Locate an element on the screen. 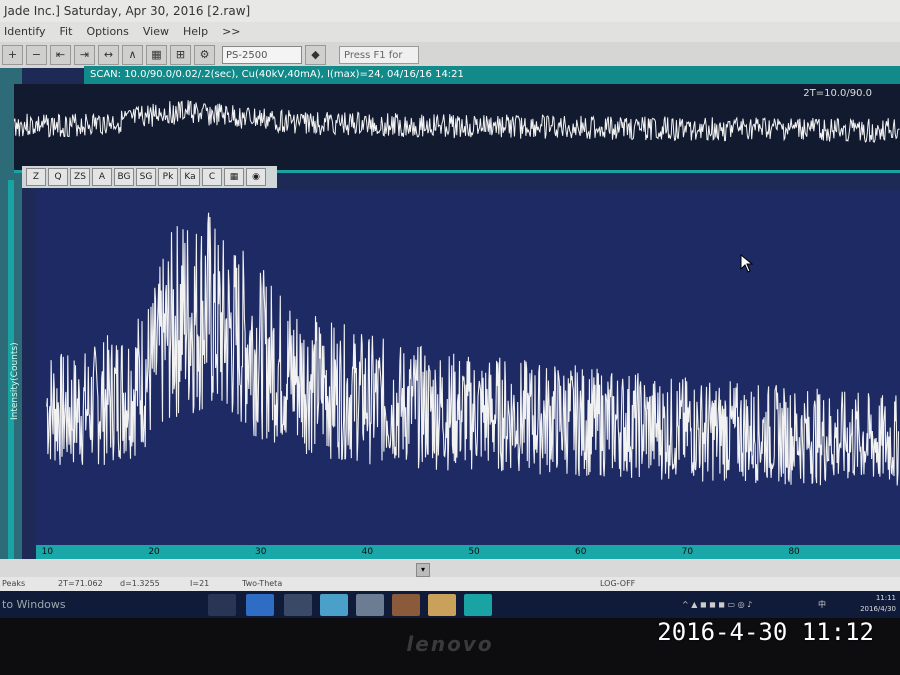  taskbar-clock: 11:11 2016/4/30 is located at coordinates (878, 604).